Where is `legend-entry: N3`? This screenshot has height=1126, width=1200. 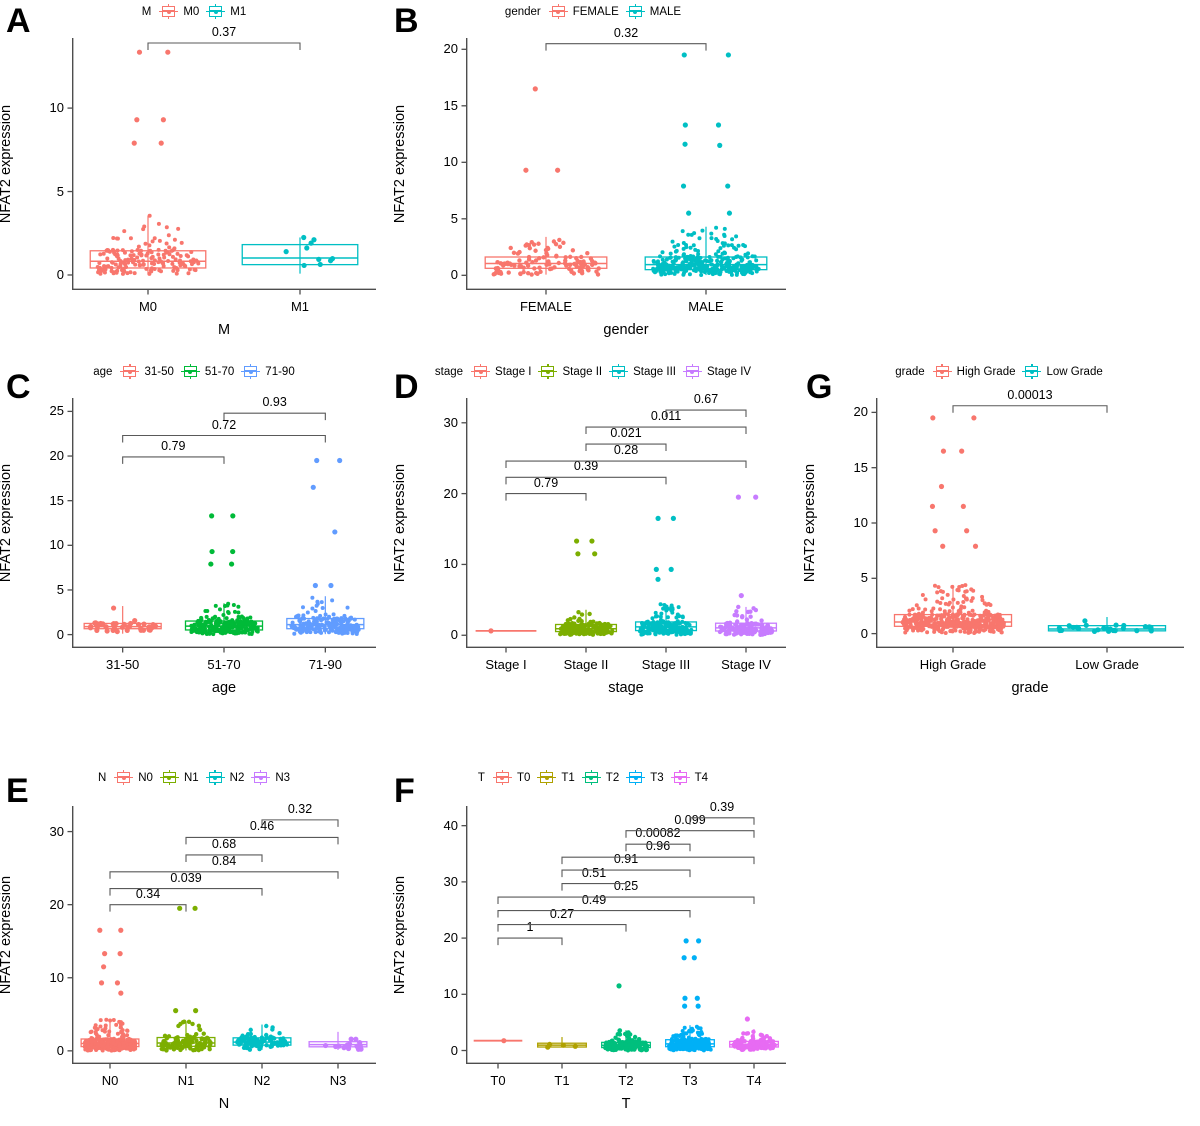 legend-entry: N3 is located at coordinates (270, 777).